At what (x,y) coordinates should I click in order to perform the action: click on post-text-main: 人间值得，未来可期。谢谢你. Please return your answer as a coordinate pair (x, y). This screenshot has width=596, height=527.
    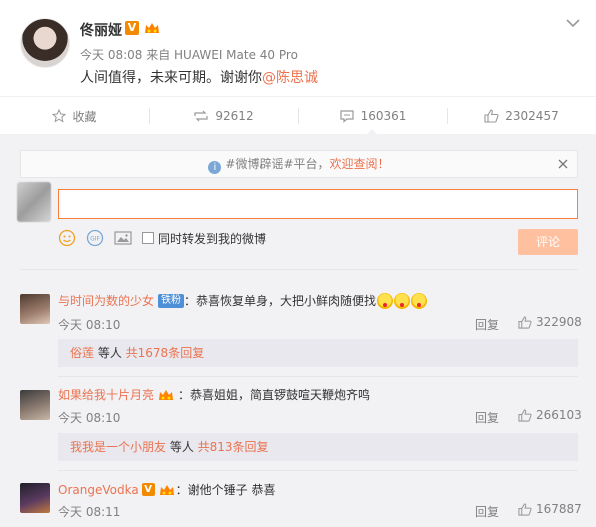
    Looking at the image, I should click on (171, 78).